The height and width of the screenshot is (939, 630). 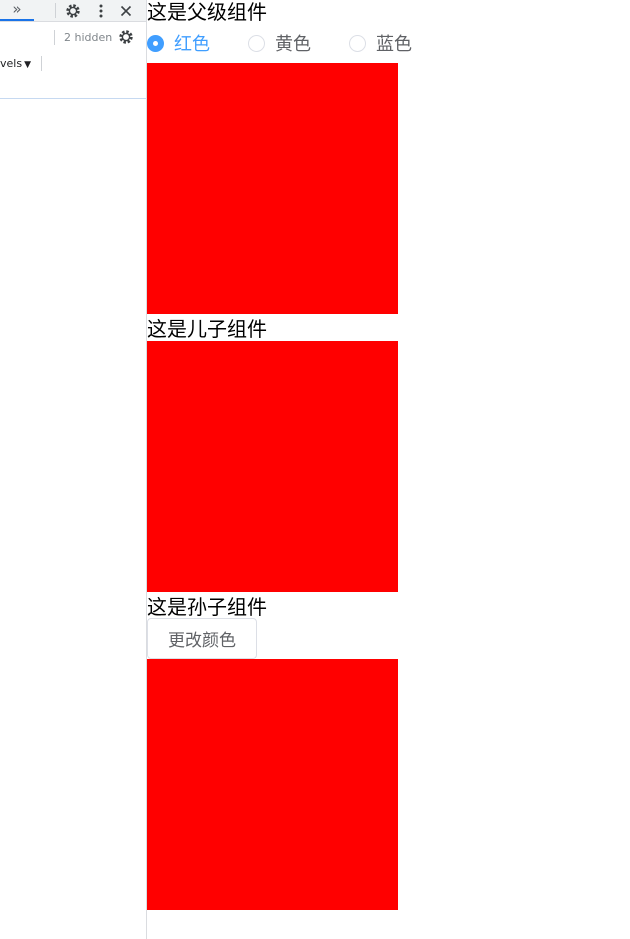 I want to click on child-color-box, so click(x=272, y=466).